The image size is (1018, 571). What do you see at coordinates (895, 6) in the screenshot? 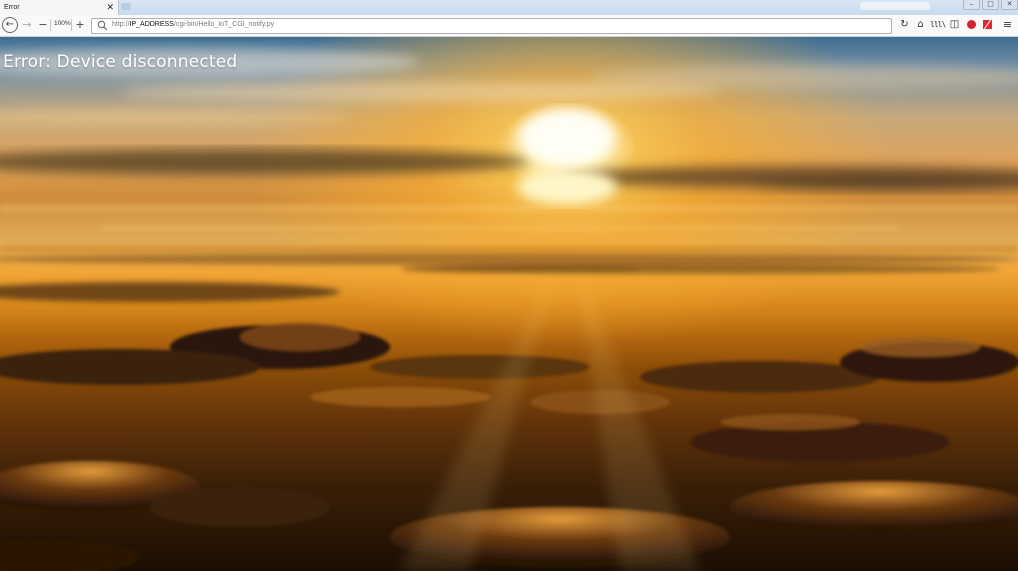
I see `window-search-ghost` at bounding box center [895, 6].